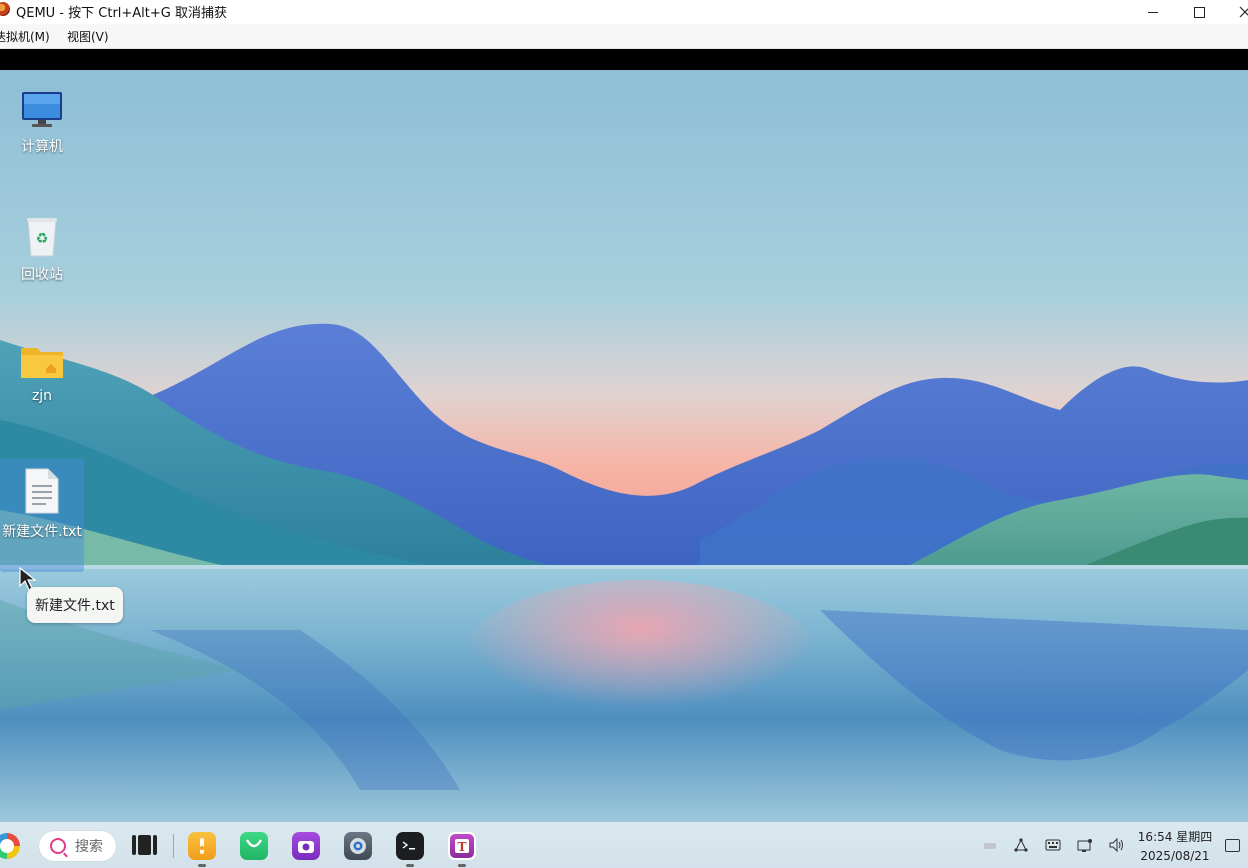 Image resolution: width=1248 pixels, height=868 pixels. I want to click on multitask-icon-right, so click(155, 845).